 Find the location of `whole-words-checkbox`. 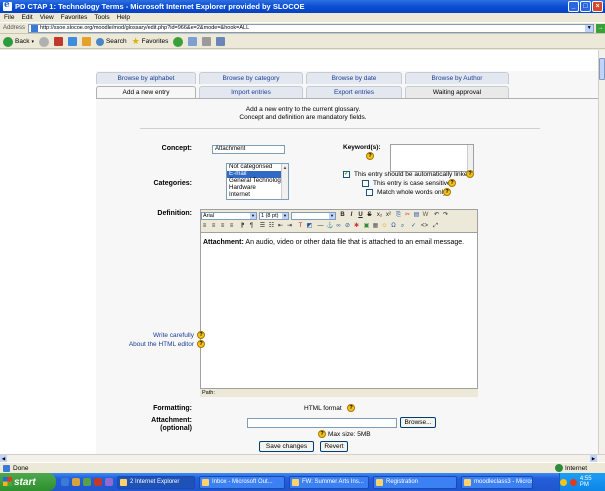

whole-words-checkbox is located at coordinates (369, 192).